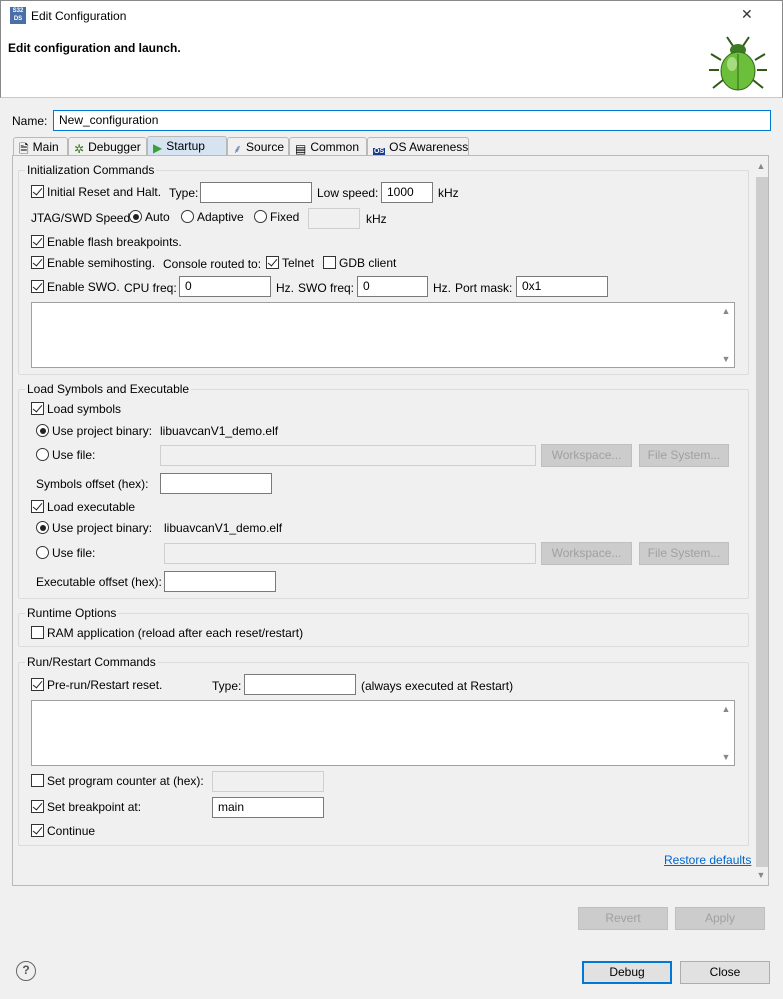 This screenshot has width=783, height=999. Describe the element at coordinates (335, 147) in the screenshot. I see `tab-label: Common` at that location.